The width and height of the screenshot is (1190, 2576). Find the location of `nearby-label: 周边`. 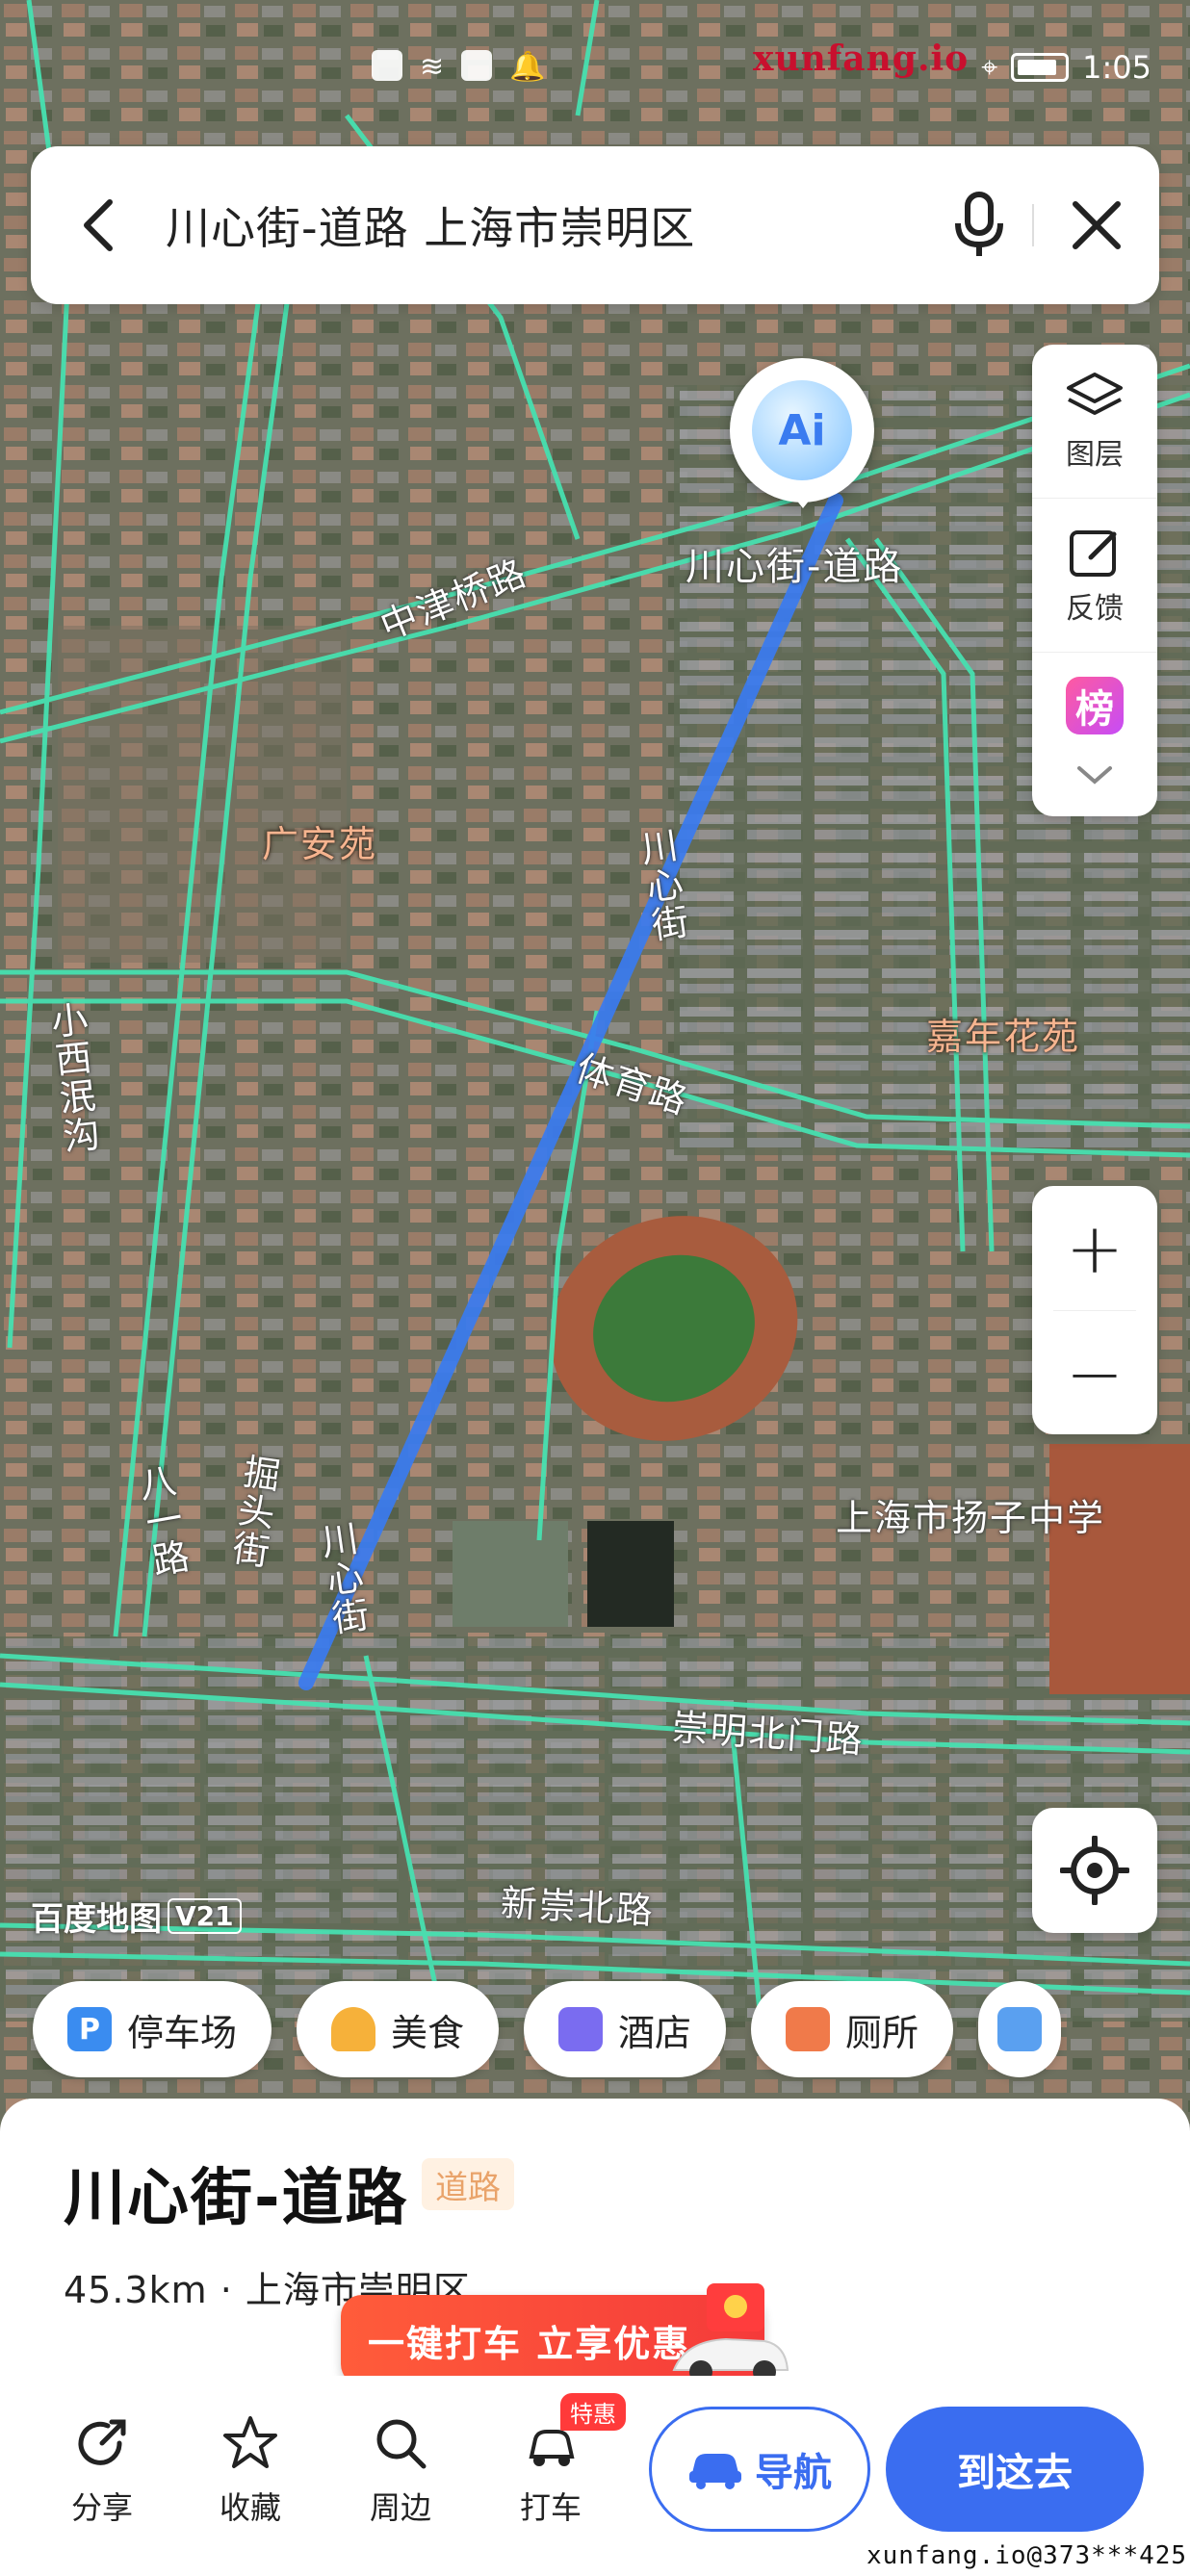

nearby-label: 周边 is located at coordinates (400, 2508).